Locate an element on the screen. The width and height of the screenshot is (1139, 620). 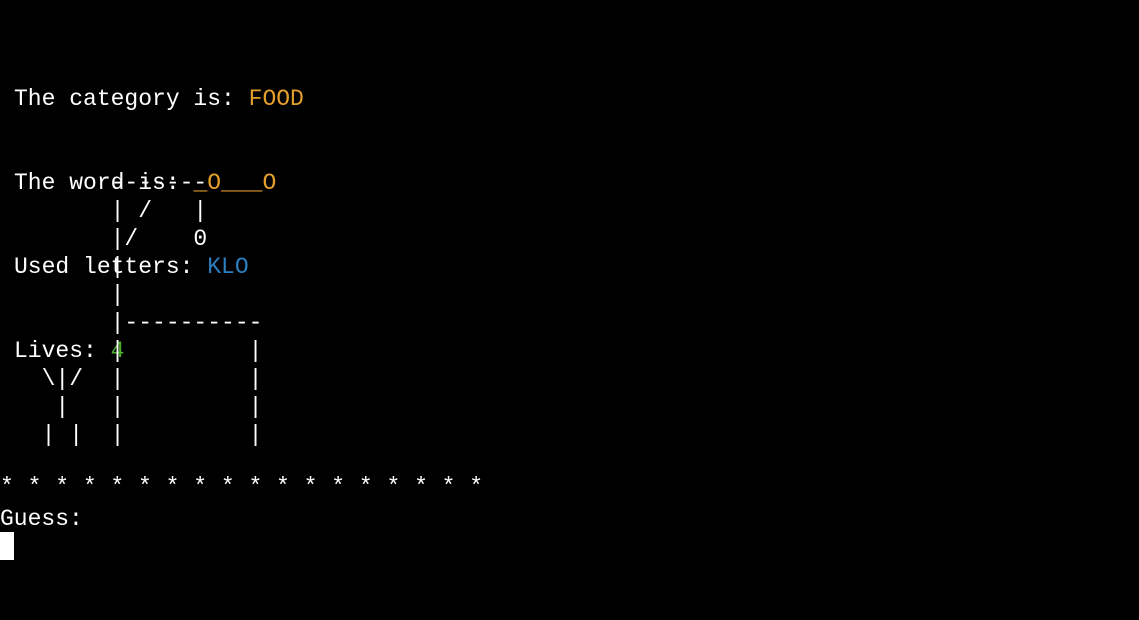
category-value: FOOD is located at coordinates (276, 99).